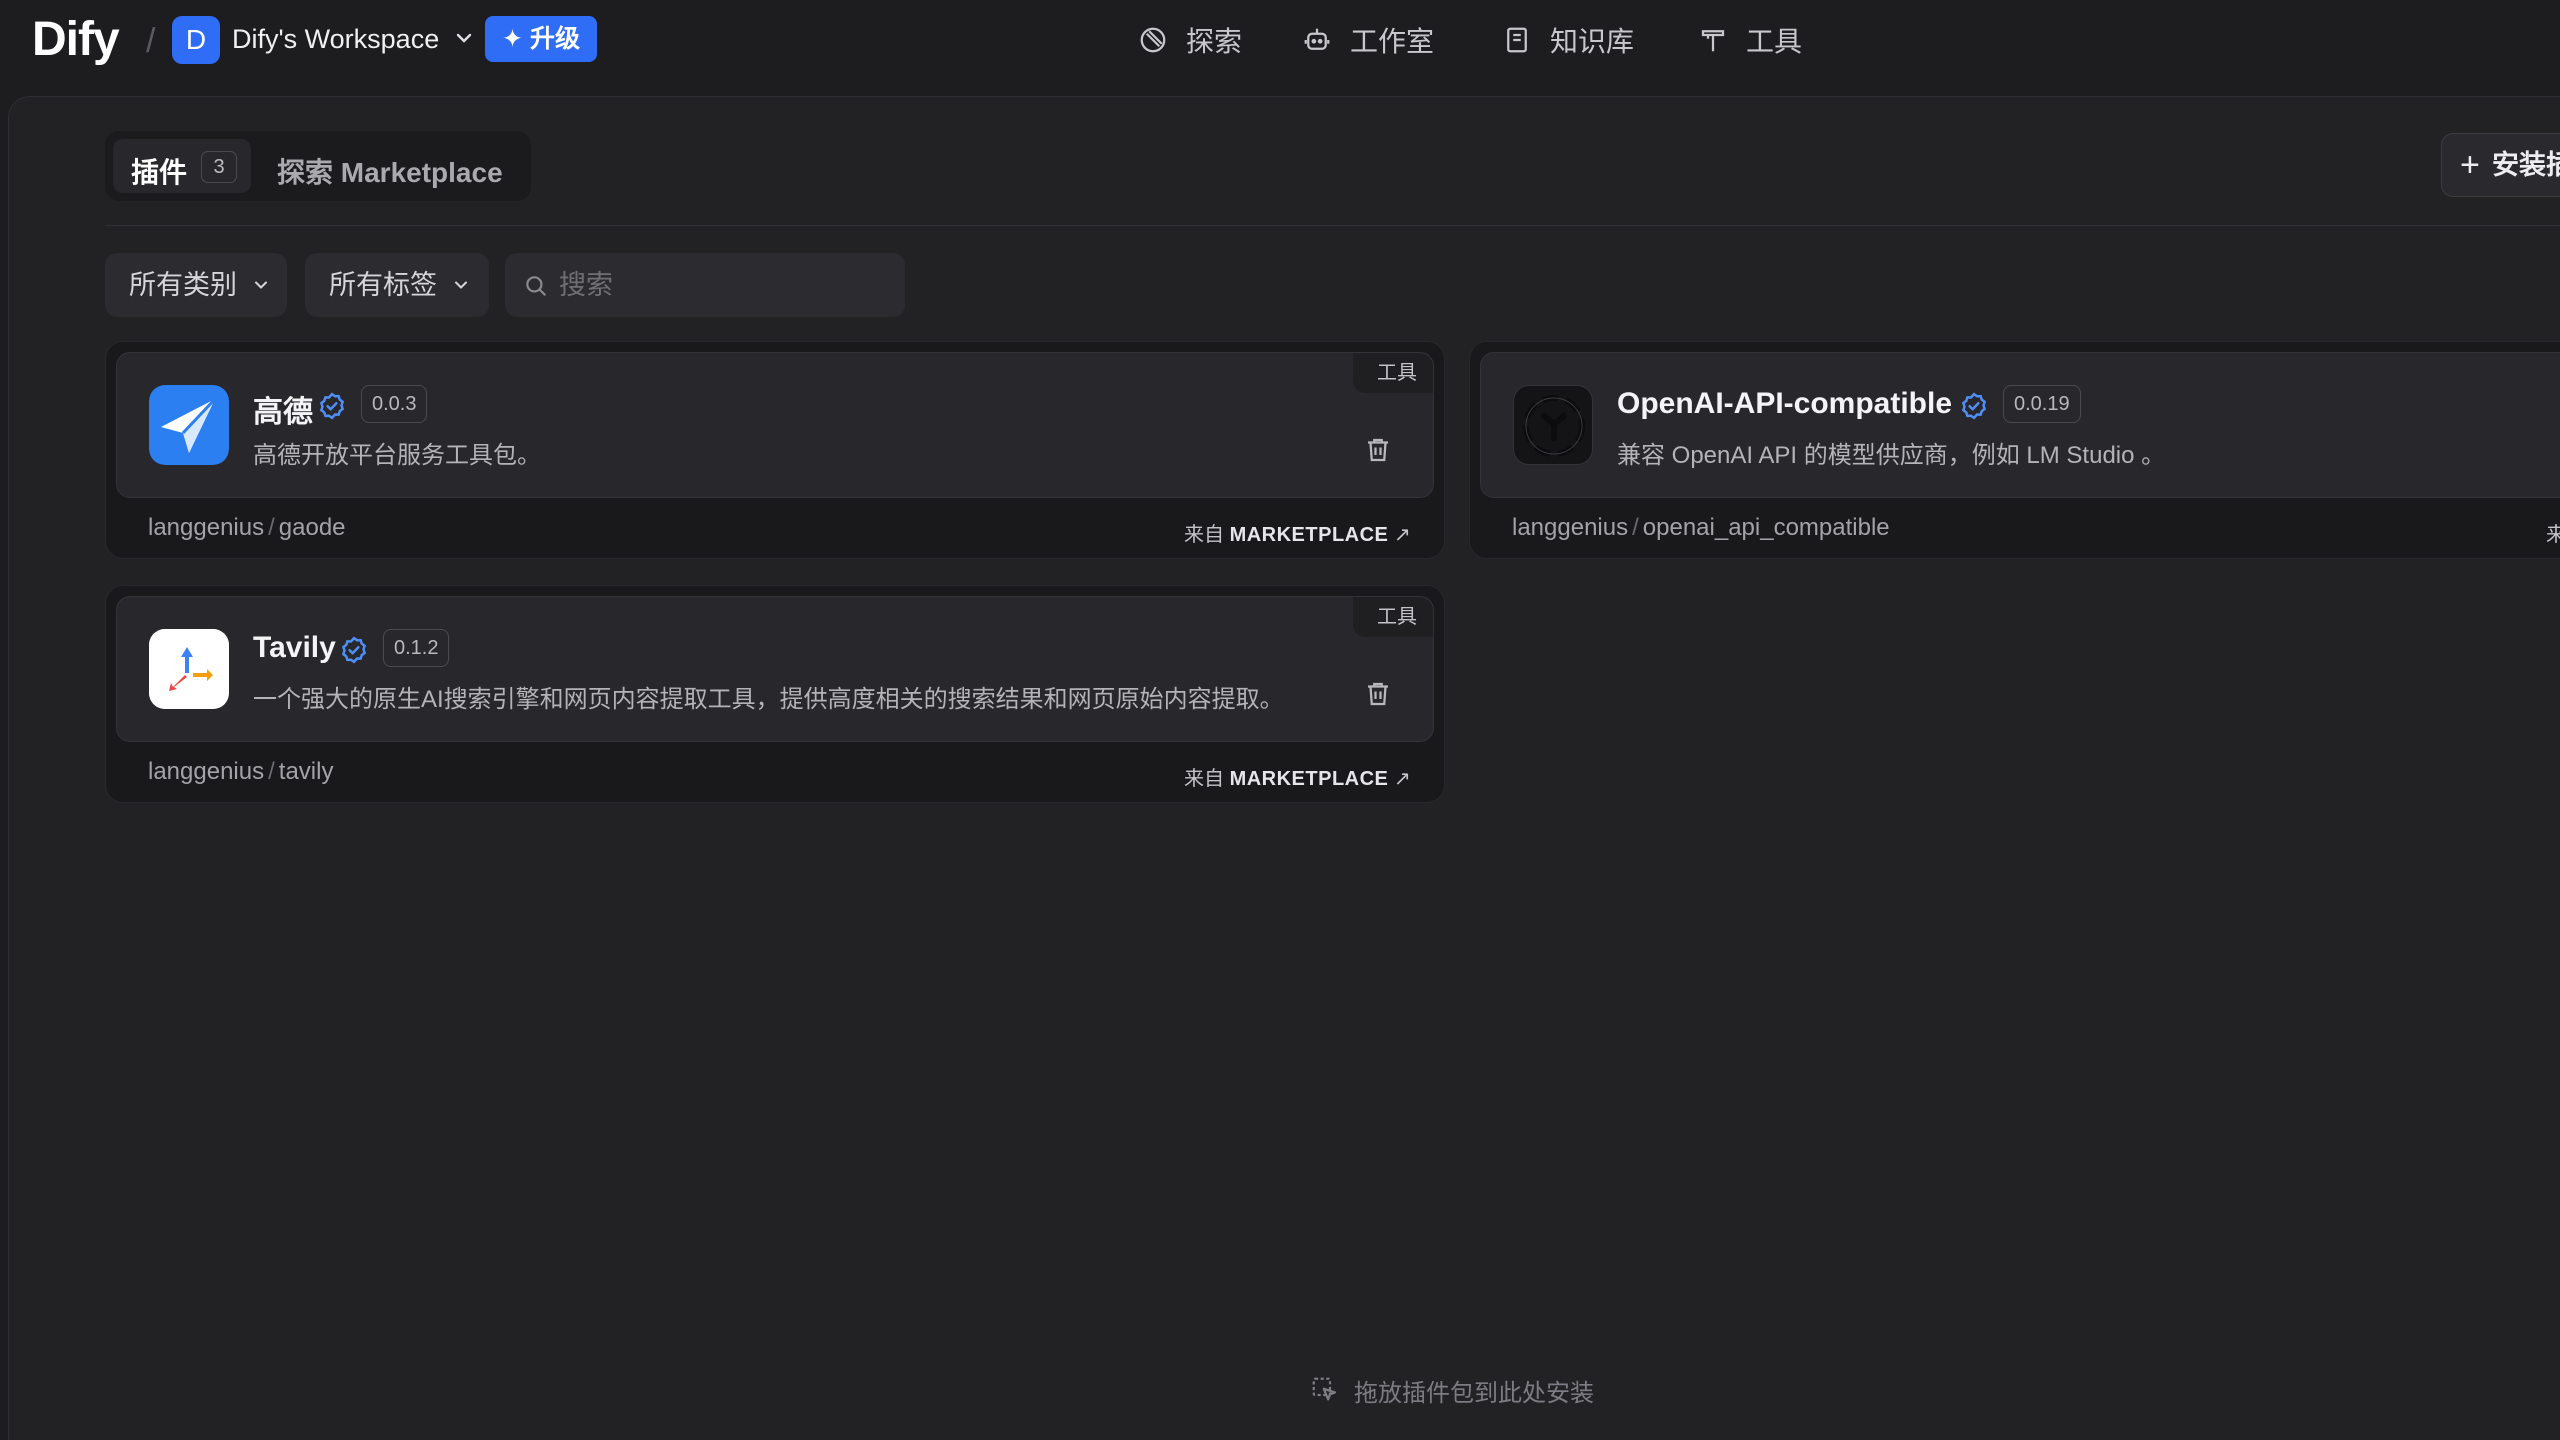 This screenshot has height=1440, width=2560. I want to click on plugin-org-path: langgenius / openai_api_compatible, so click(1701, 528).